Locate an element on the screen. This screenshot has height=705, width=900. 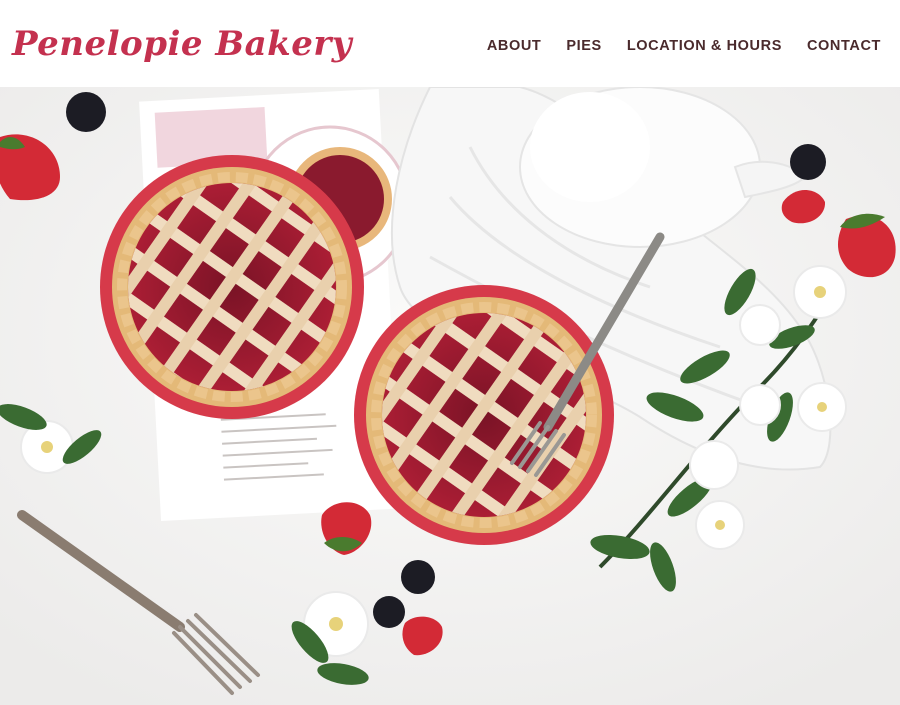
site-logo: Penelopie Bakery is located at coordinates (182, 44).